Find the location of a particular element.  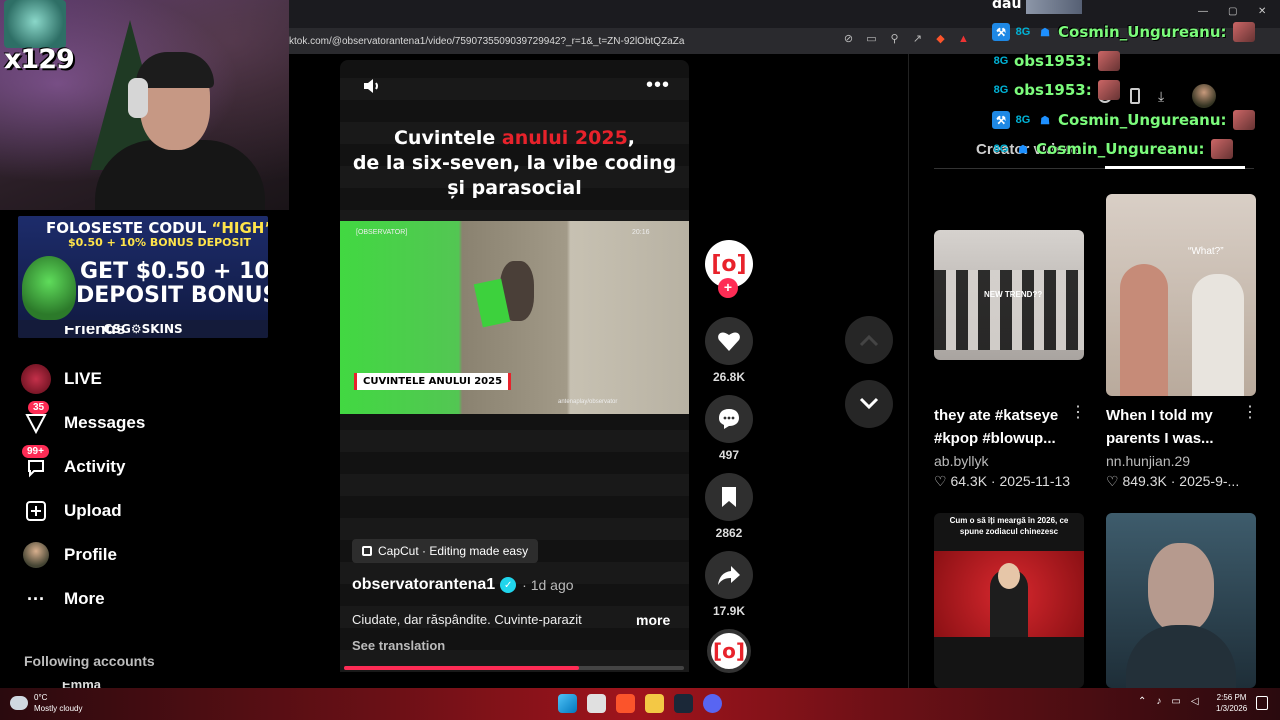

taskbar-apps is located at coordinates (640, 703).